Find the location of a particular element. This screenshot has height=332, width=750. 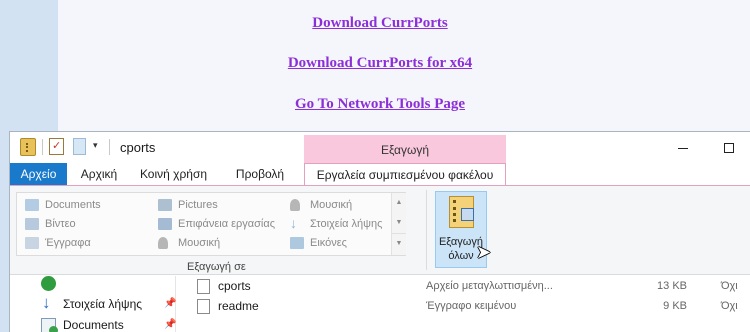

tab-file: Αρχείο is located at coordinates (38, 174).